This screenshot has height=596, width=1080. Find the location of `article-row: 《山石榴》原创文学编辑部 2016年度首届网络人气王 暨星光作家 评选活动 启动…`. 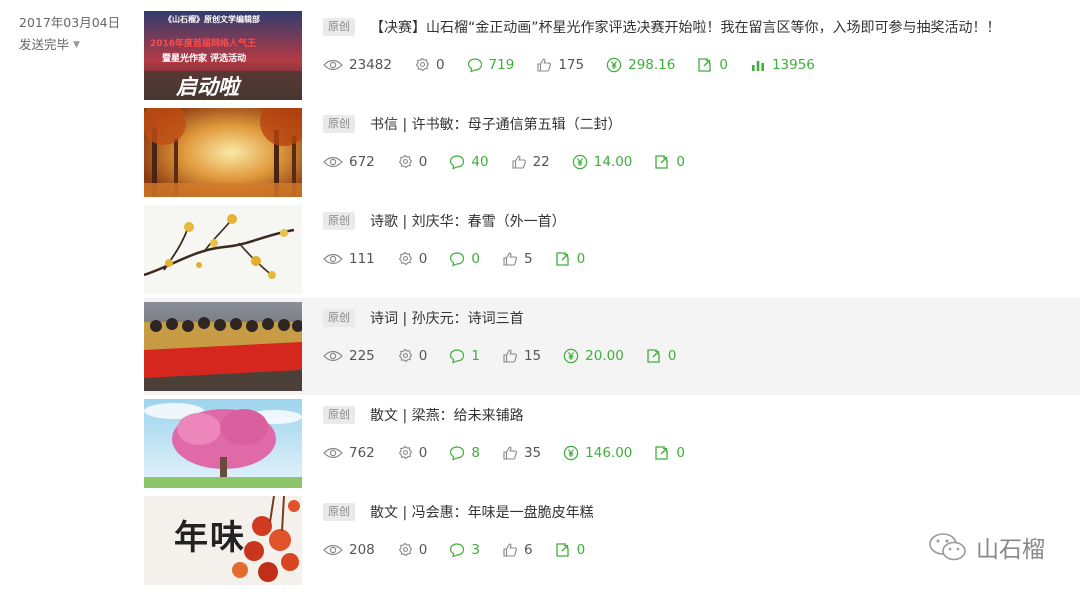

article-row: 《山石榴》原创文学编辑部 2016年度首届网络人气王 暨星光作家 评选活动 启动… is located at coordinates (612, 55).